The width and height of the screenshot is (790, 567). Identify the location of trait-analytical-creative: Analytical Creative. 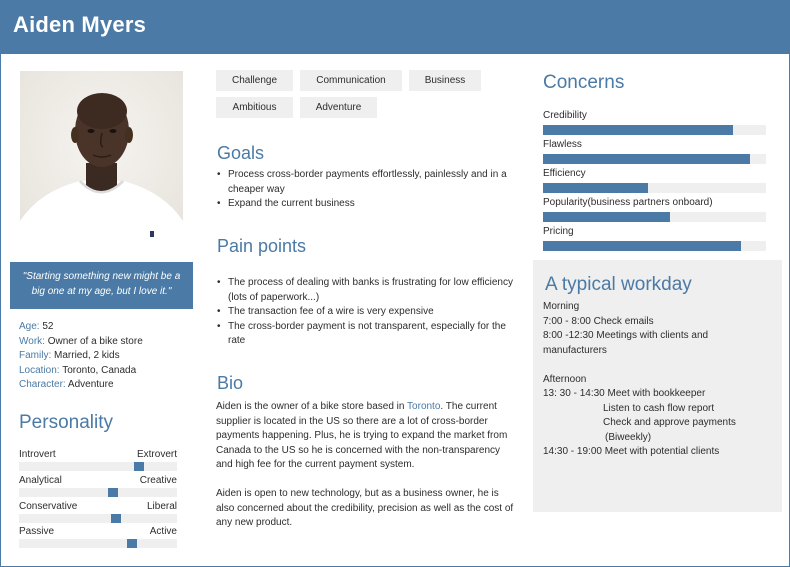
(98, 487).